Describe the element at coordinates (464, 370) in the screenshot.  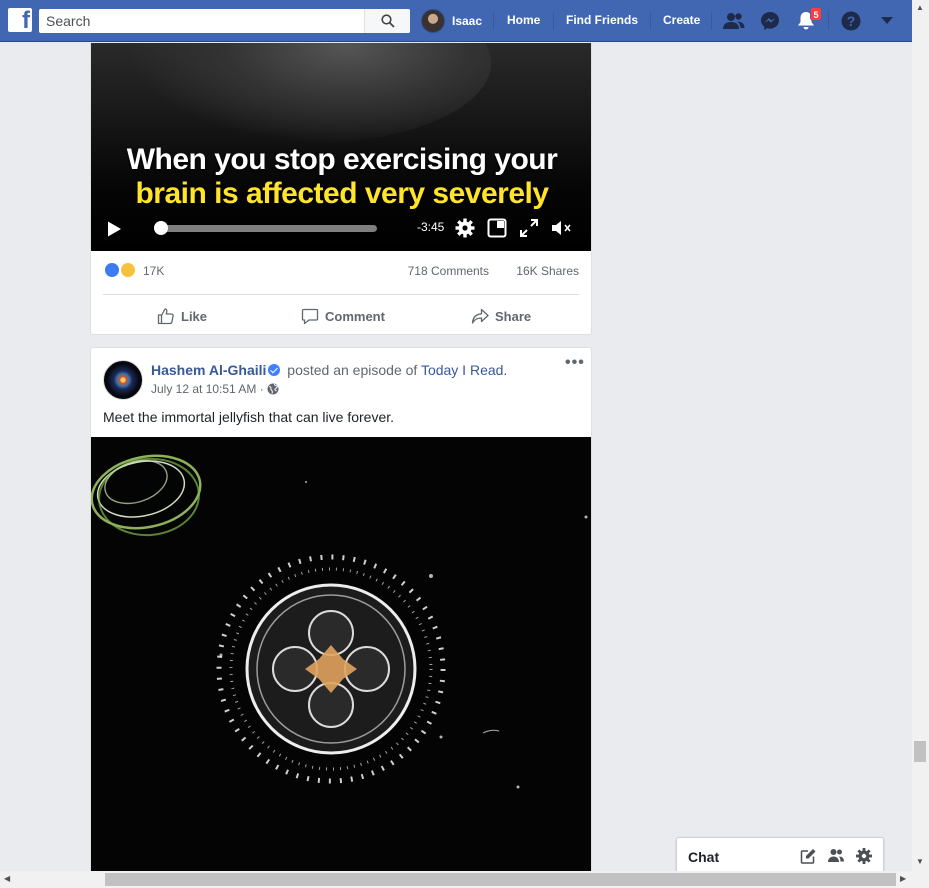
I see `show-link: Today I Read.` at that location.